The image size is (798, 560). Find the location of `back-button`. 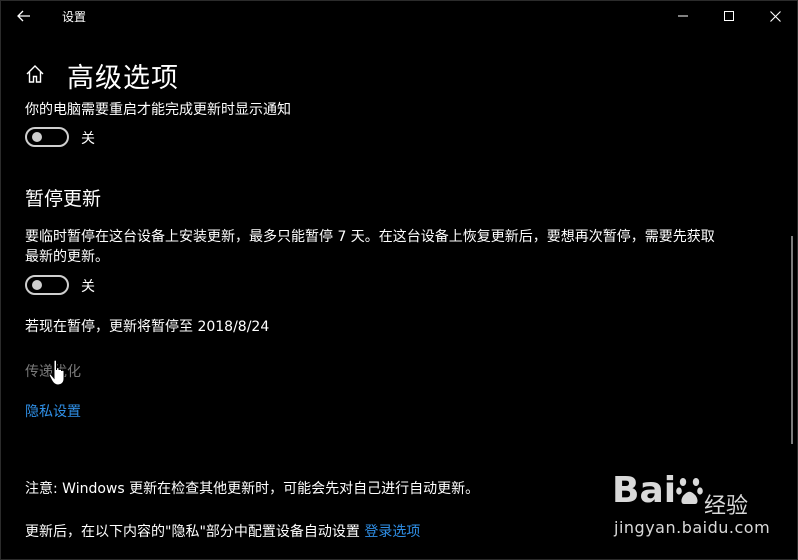

back-button is located at coordinates (24, 16).